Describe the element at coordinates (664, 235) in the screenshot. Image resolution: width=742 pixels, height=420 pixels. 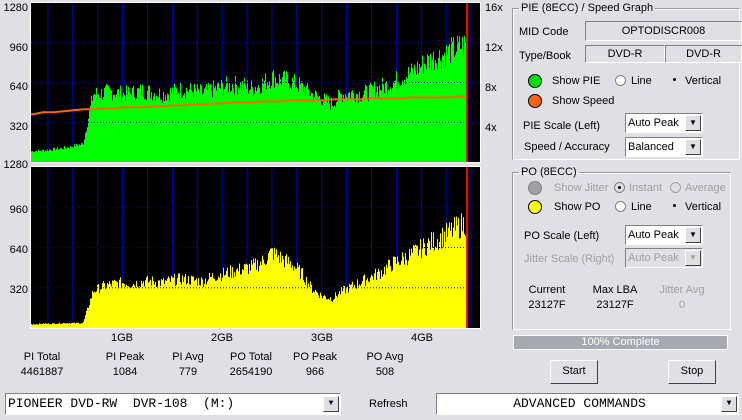
I see `po-scale-select: Auto Peak ▼` at that location.